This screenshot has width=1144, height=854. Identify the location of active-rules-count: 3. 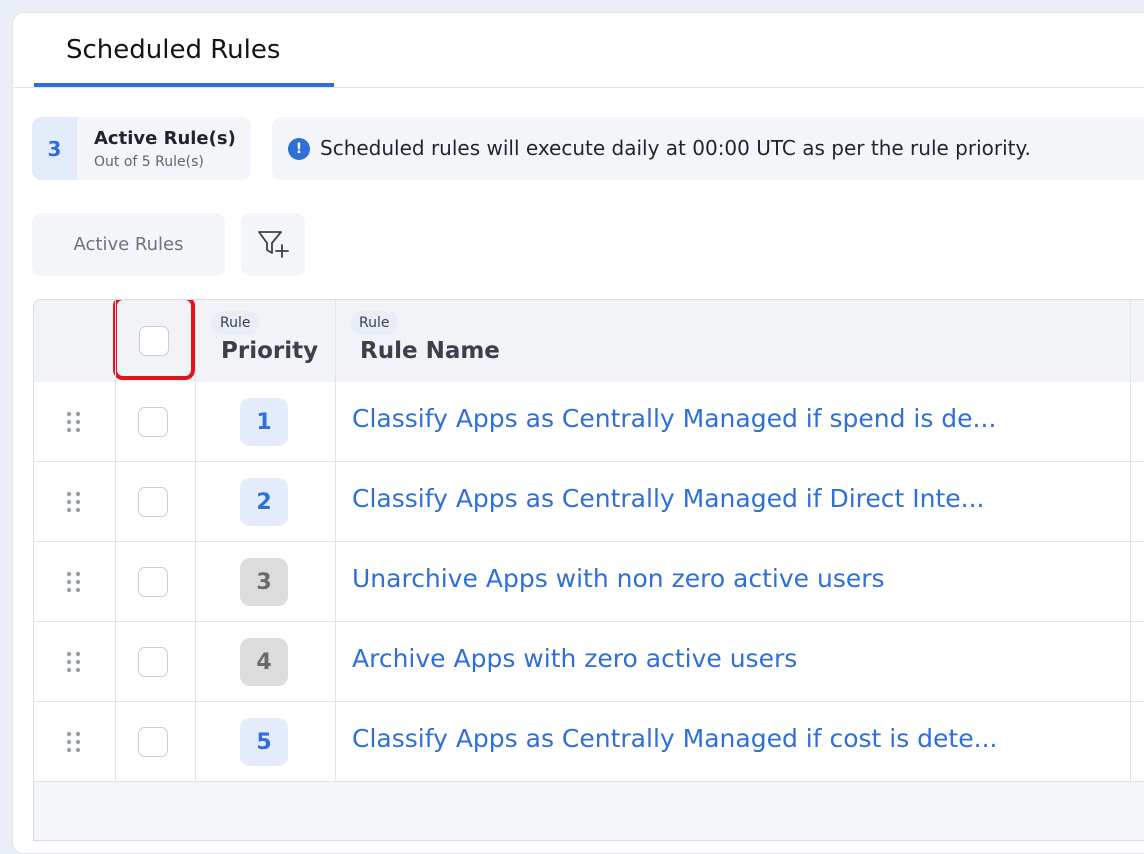
(54, 148).